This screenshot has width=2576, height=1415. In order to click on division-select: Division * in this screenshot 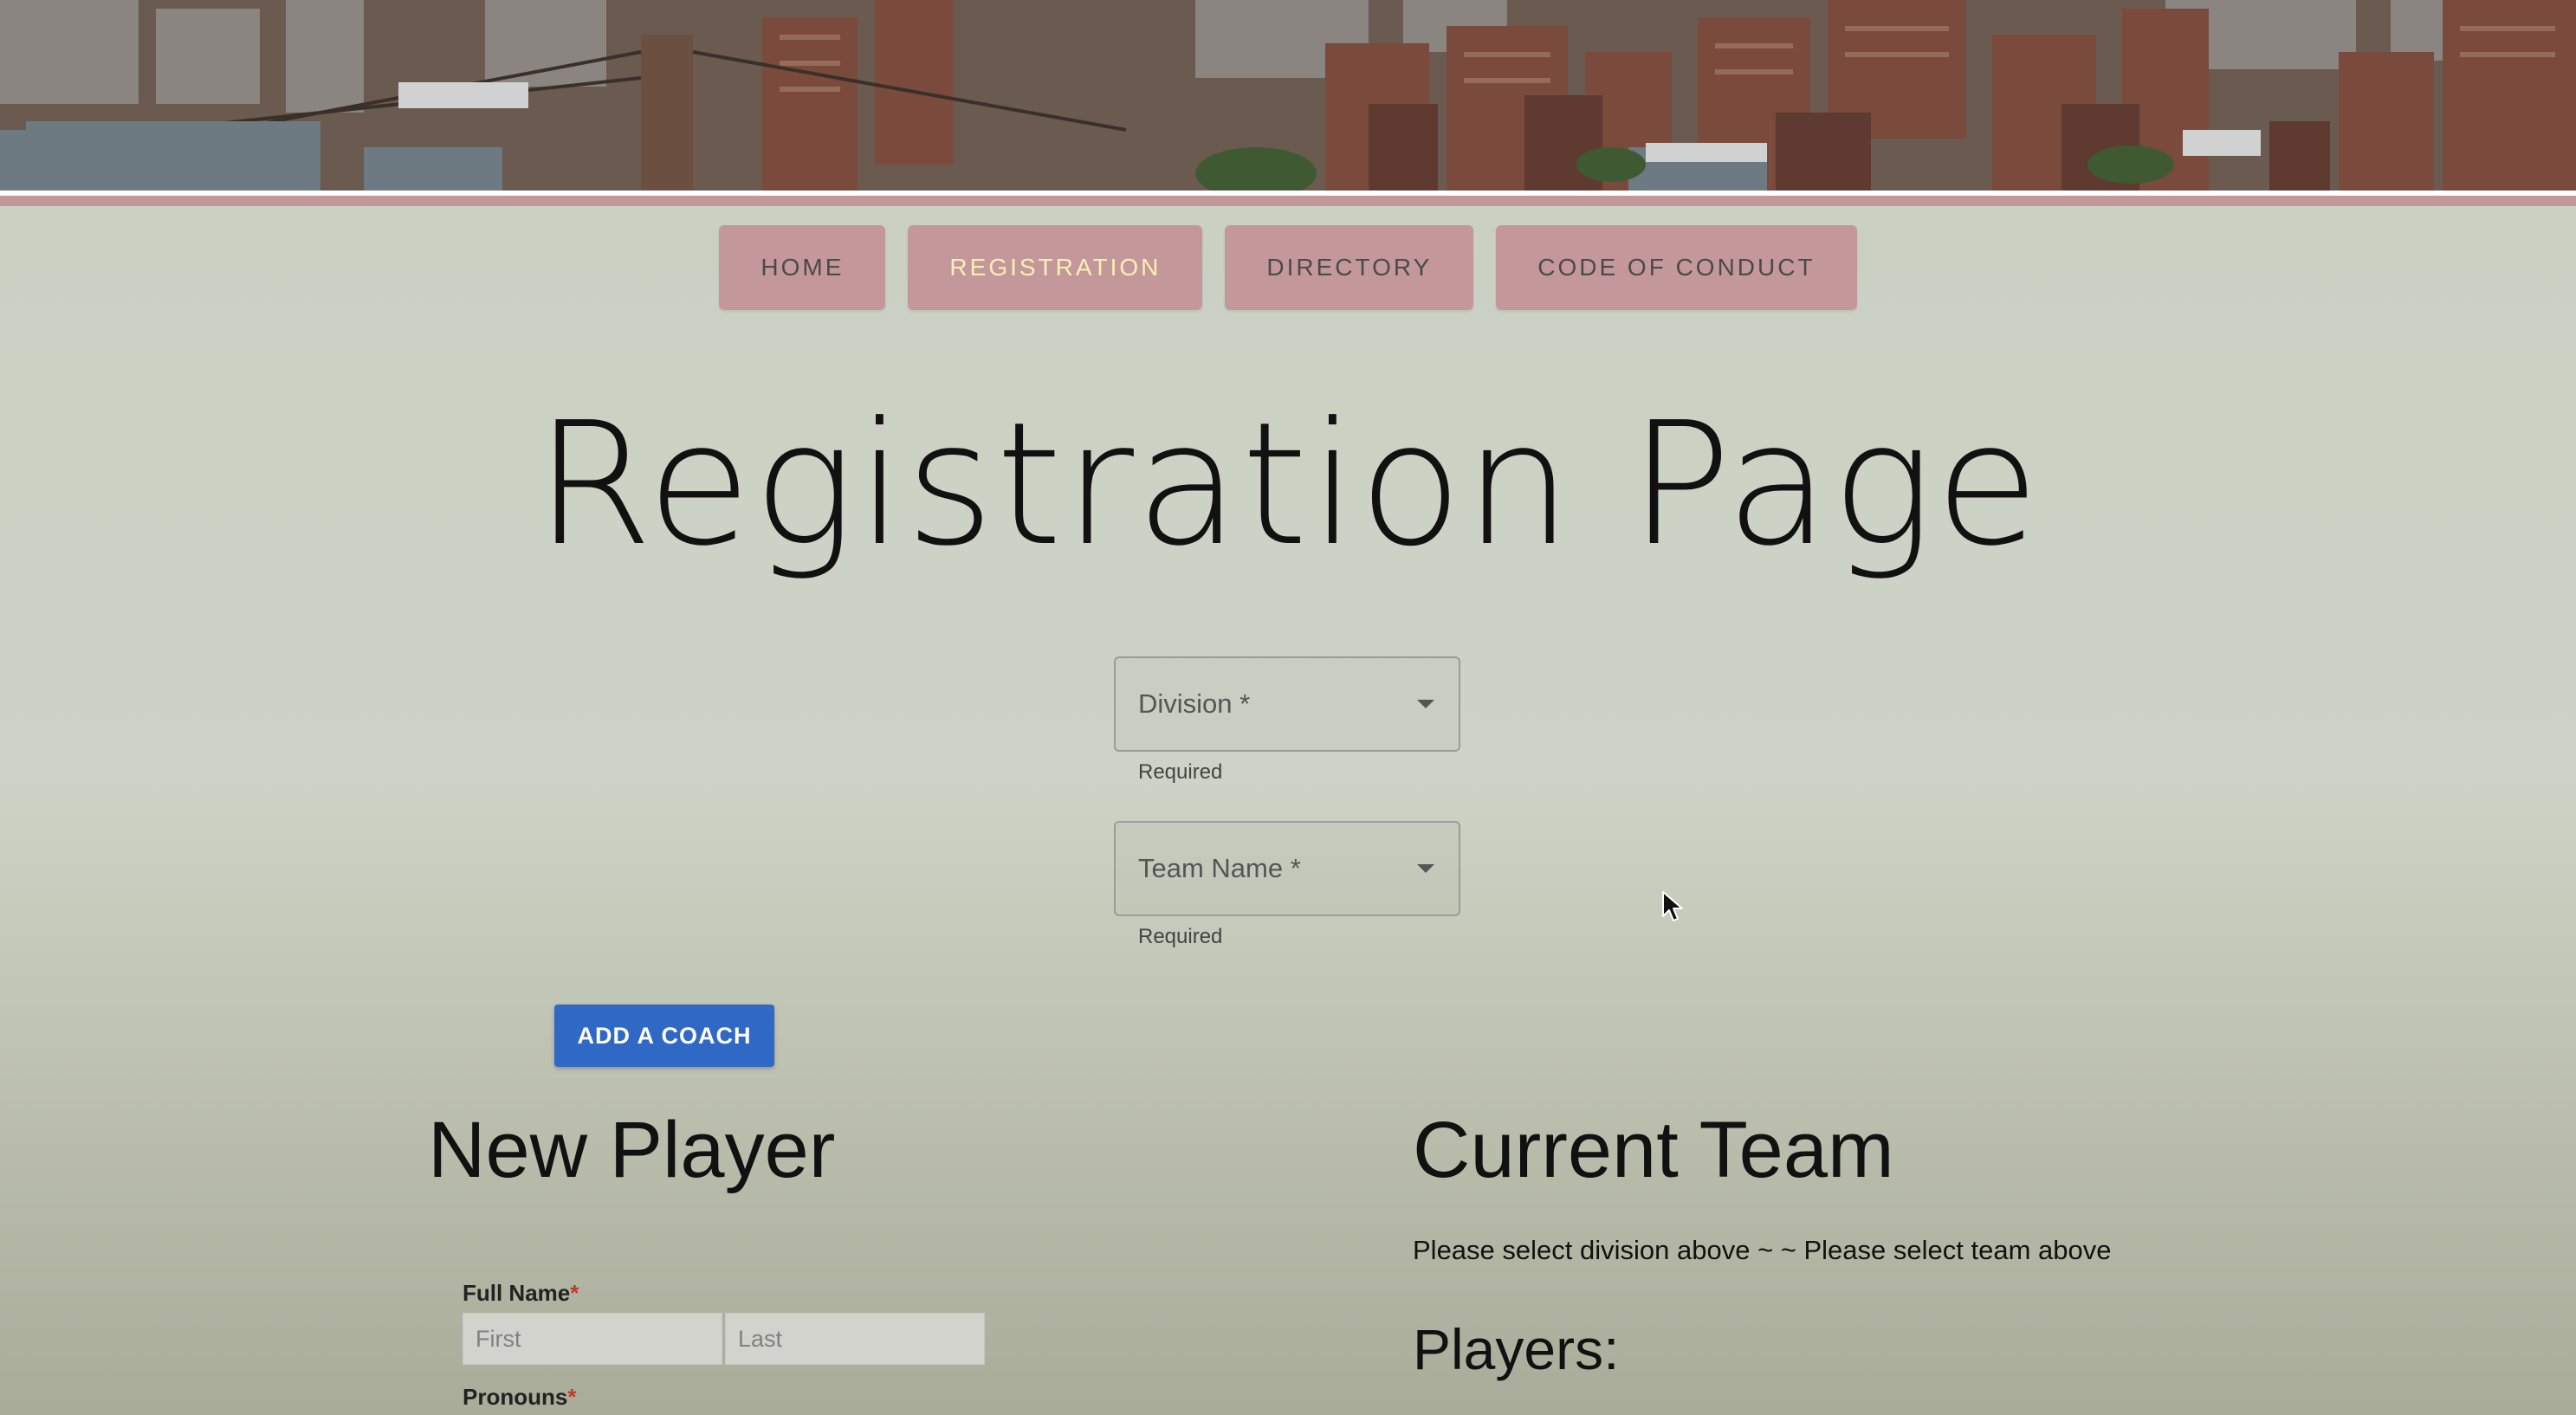, I will do `click(1287, 704)`.